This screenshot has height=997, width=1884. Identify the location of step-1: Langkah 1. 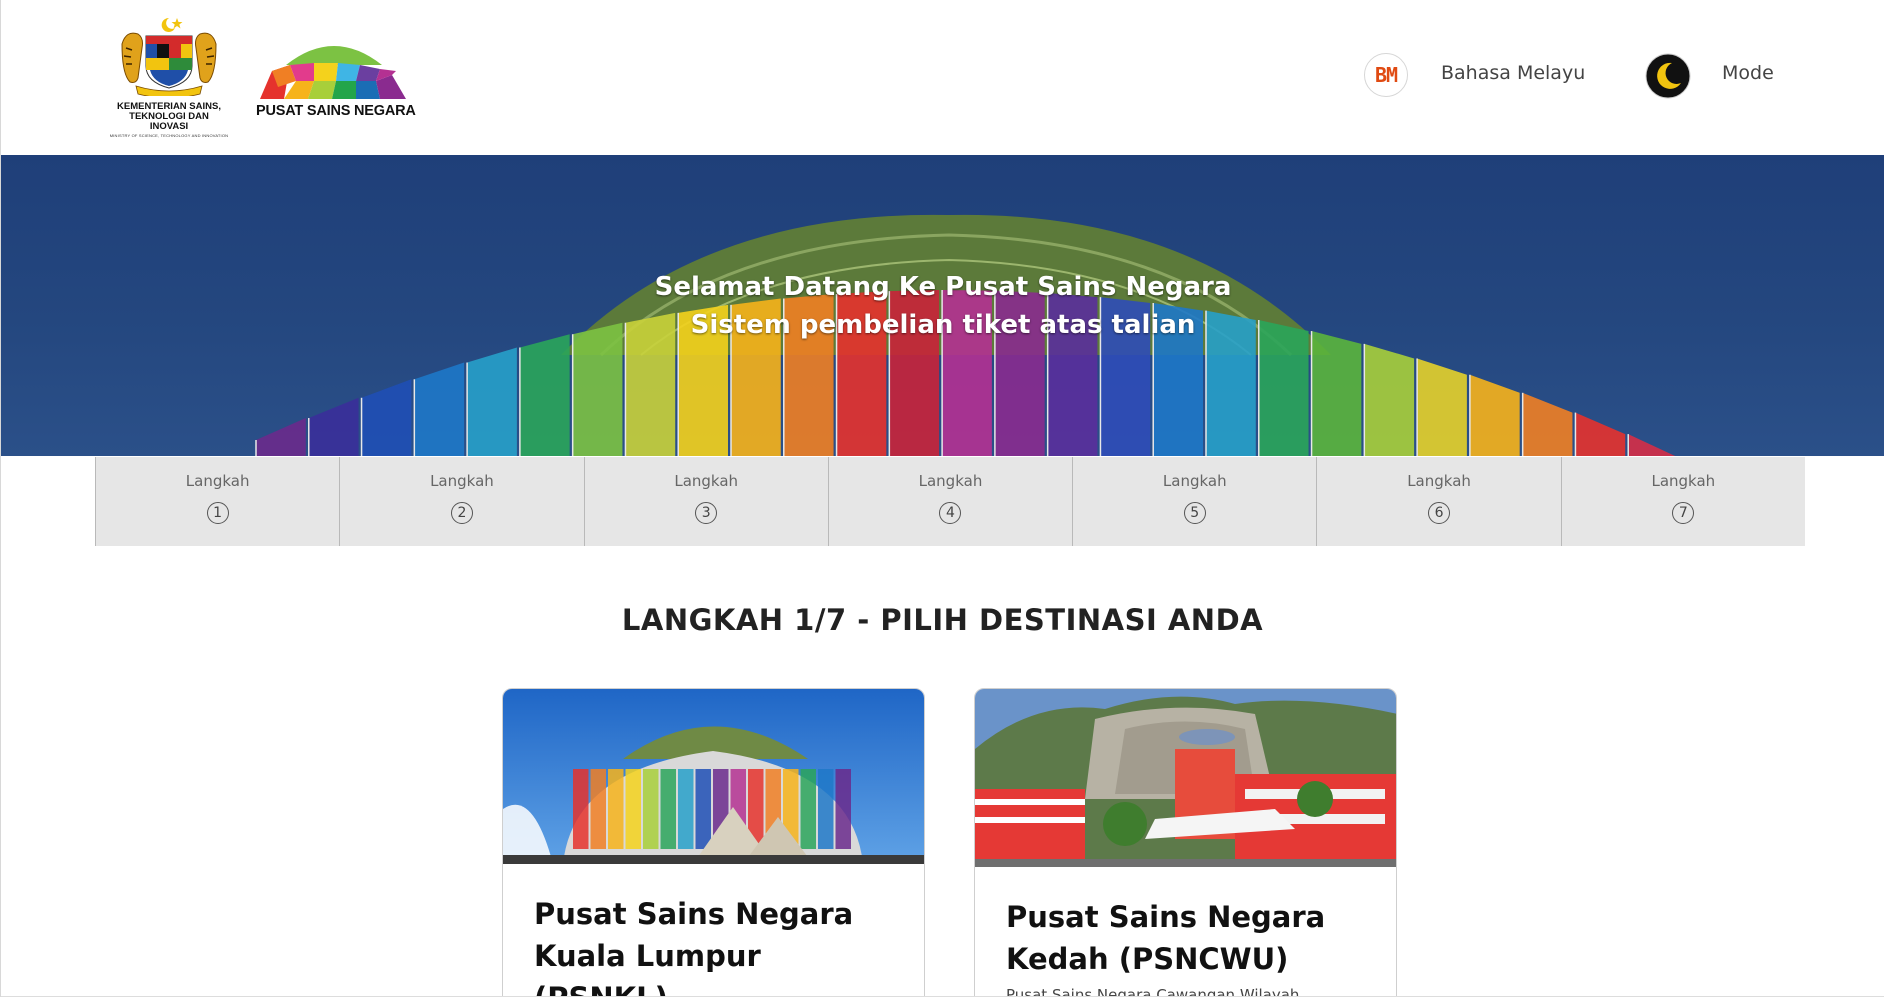
(217, 501).